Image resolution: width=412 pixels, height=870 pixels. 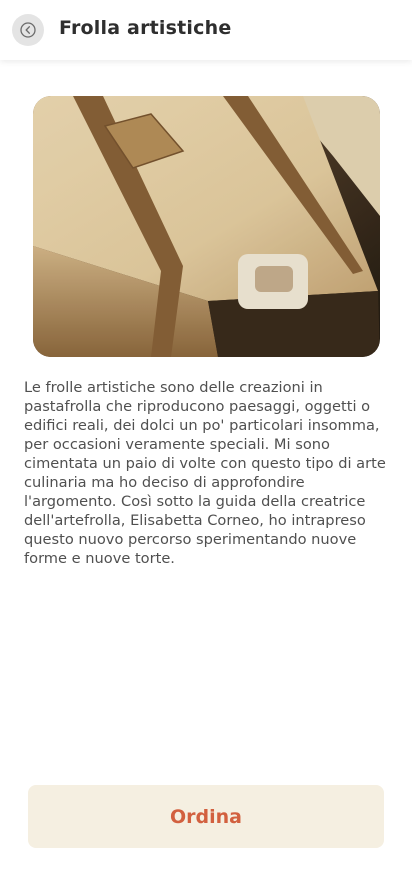 I want to click on order-button: Ordina, so click(x=206, y=816).